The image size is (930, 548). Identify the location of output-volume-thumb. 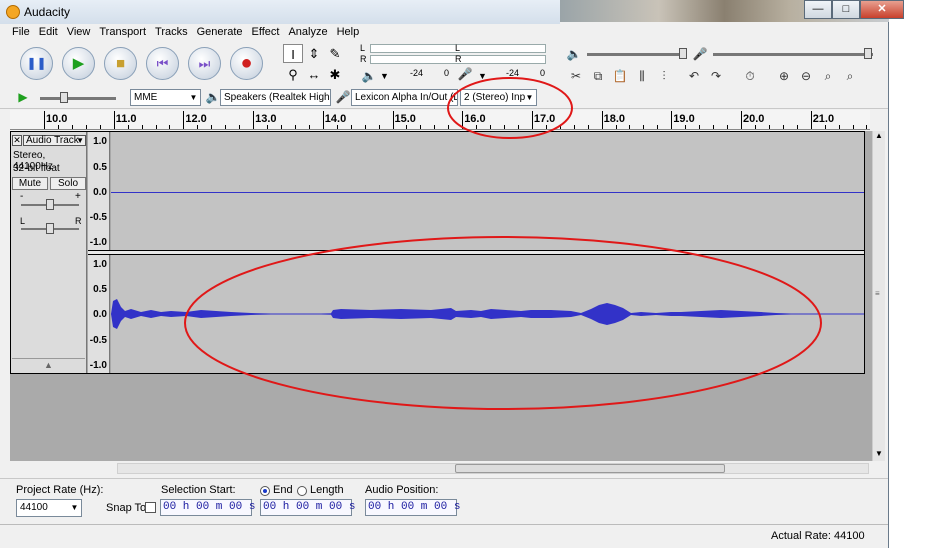
(683, 53).